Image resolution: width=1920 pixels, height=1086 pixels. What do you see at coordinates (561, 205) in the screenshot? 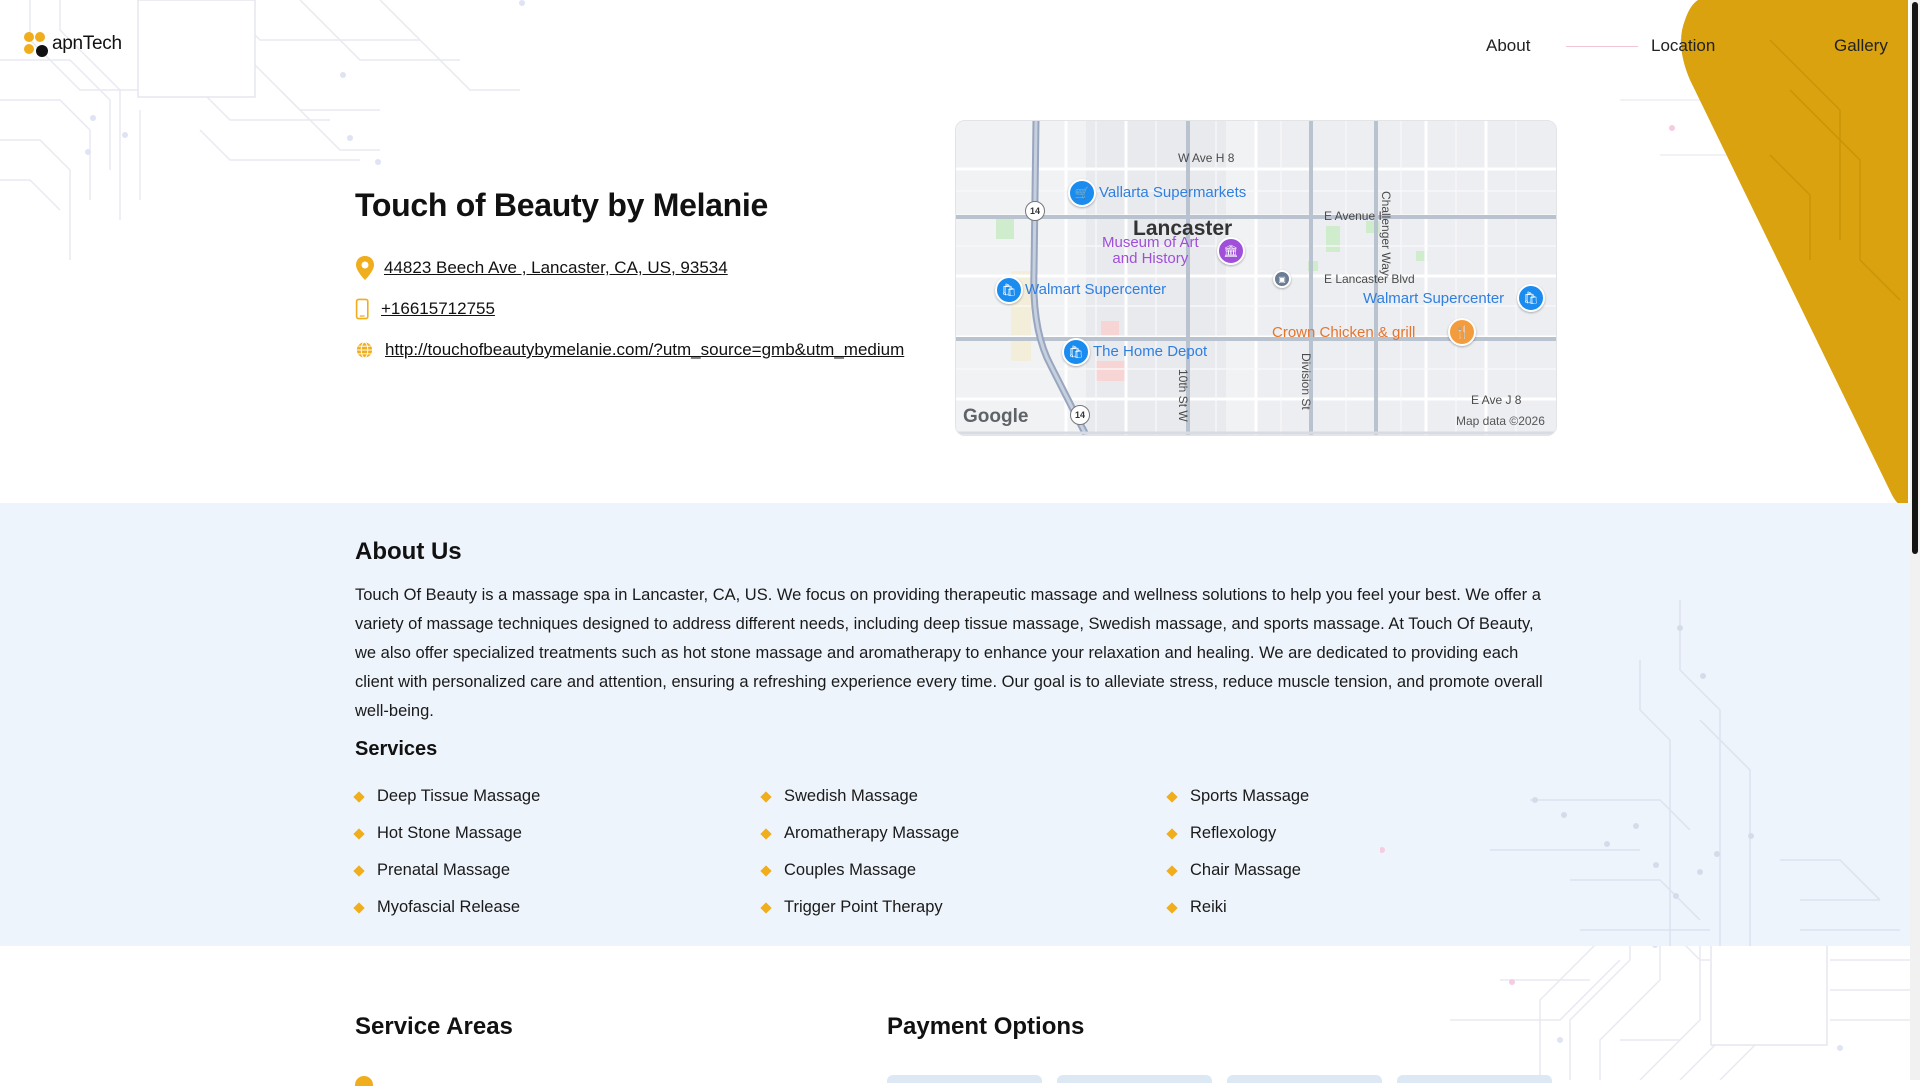
I see `business-title: Touch of Beauty by Melanie` at bounding box center [561, 205].